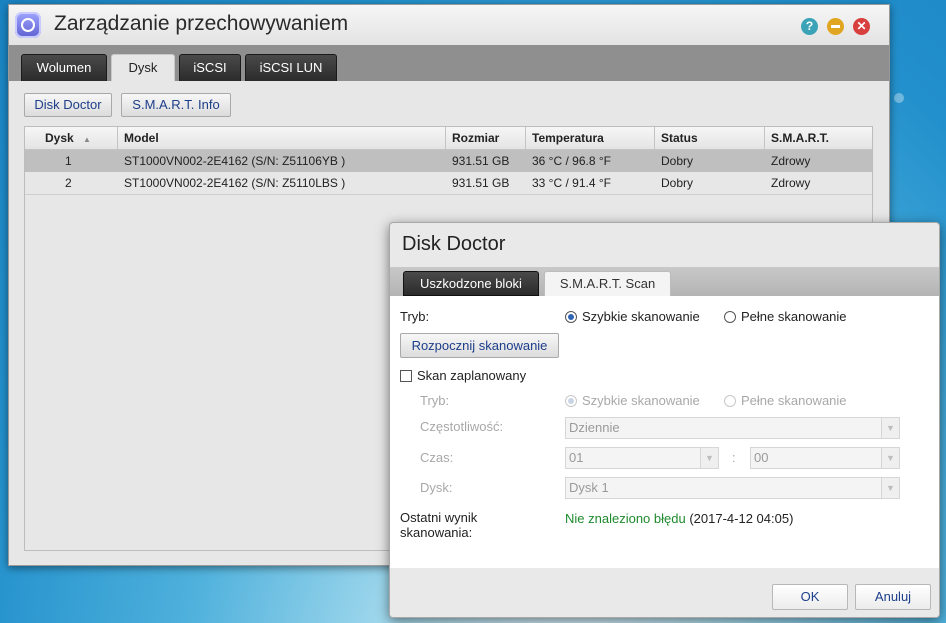 Image resolution: width=946 pixels, height=623 pixels. I want to click on scheduled-scan-label: Skan zaplanowany, so click(471, 375).